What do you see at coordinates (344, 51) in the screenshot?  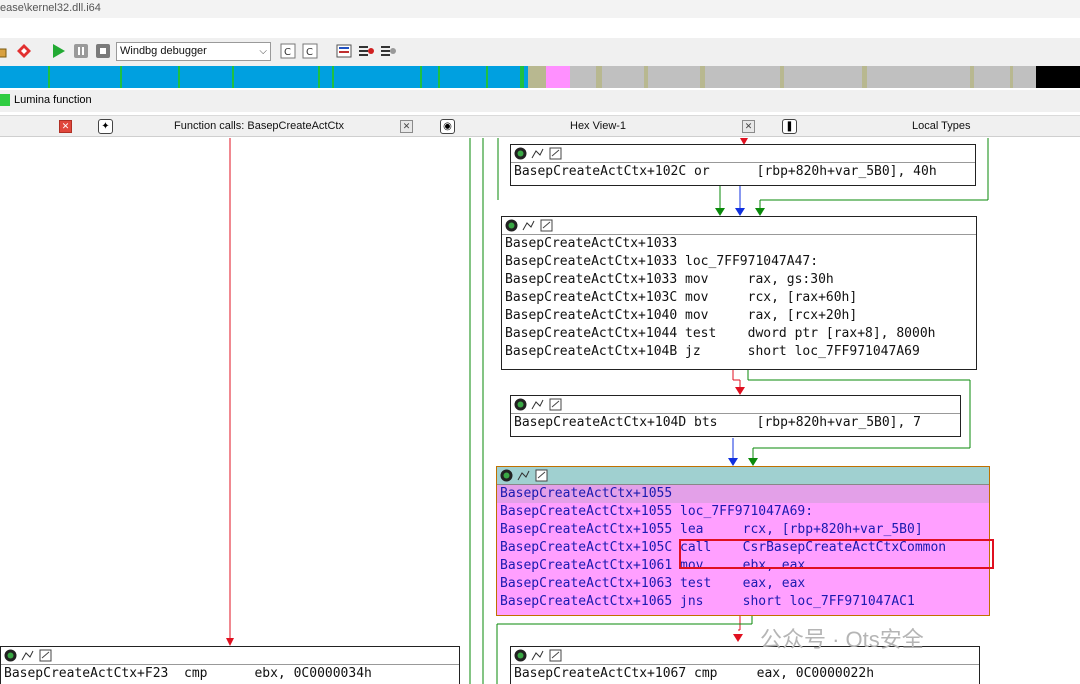 I see `list-view-icon` at bounding box center [344, 51].